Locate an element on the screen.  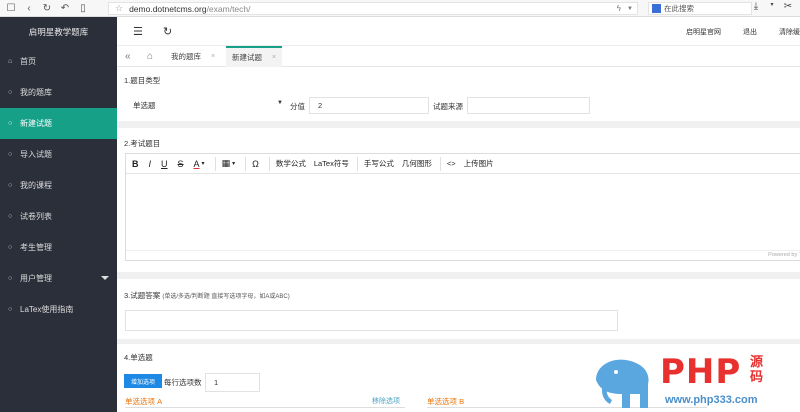
font-color-button: A is located at coordinates (197, 164).